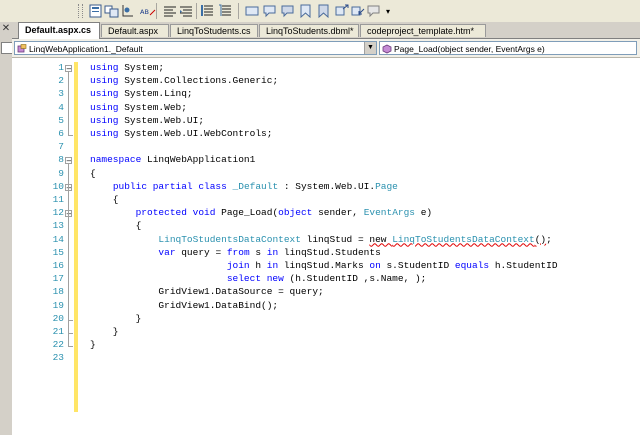 This screenshot has width=640, height=435. What do you see at coordinates (326, 279) in the screenshot?
I see `code-line: select new (h.StudentID ,s.Name, );` at bounding box center [326, 279].